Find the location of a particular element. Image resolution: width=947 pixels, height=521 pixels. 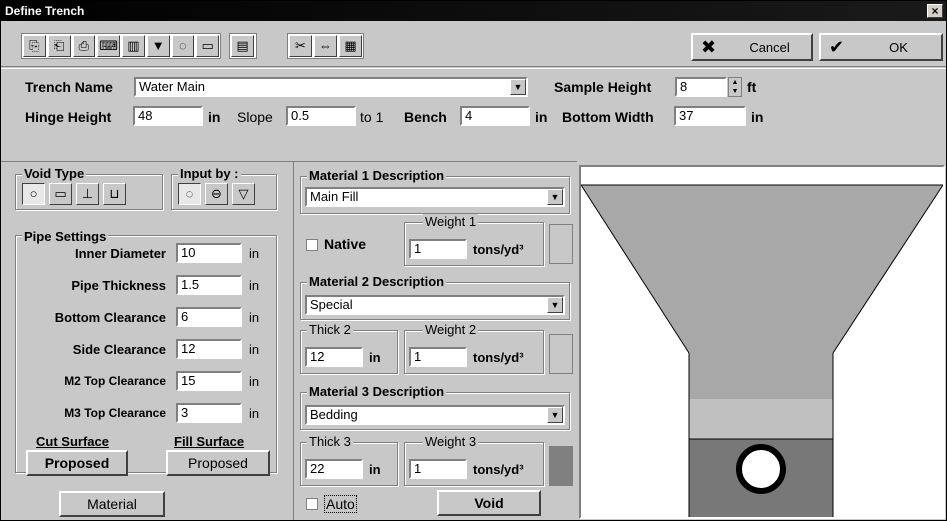

material-1-dropdown: Main Fill ▼ is located at coordinates (435, 197).